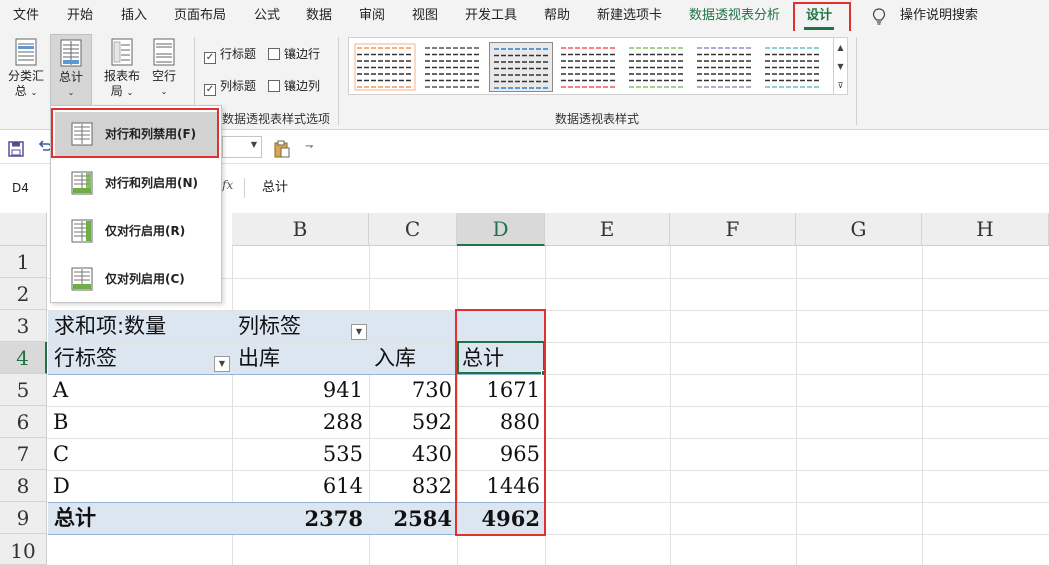  What do you see at coordinates (297, 486) in the screenshot?
I see `cell-out: 614` at bounding box center [297, 486].